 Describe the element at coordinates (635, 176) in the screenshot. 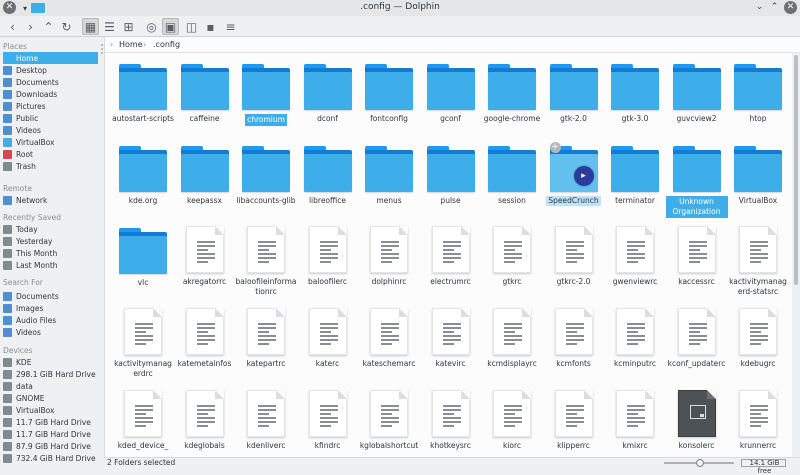

I see `folder-item: terminator` at that location.